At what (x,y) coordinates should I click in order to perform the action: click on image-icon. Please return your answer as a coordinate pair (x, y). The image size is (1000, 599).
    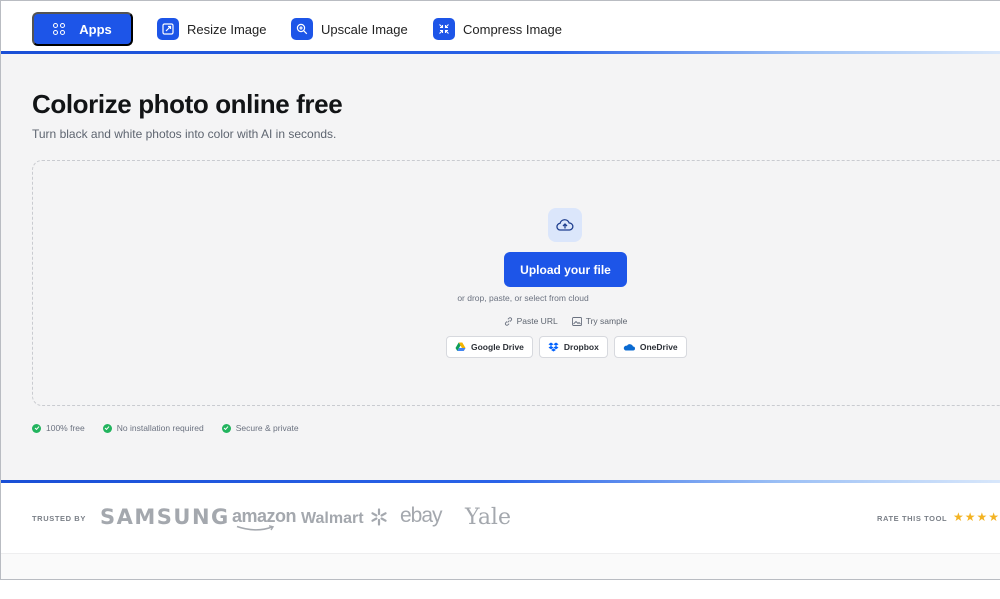
    Looking at the image, I should click on (576, 321).